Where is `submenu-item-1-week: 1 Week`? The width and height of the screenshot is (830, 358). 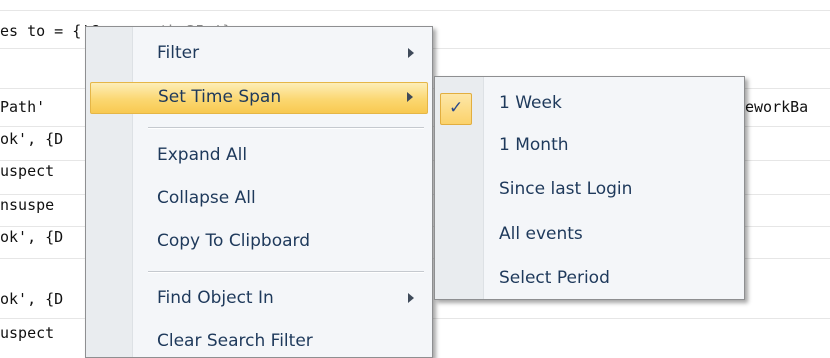 submenu-item-1-week: 1 Week is located at coordinates (530, 103).